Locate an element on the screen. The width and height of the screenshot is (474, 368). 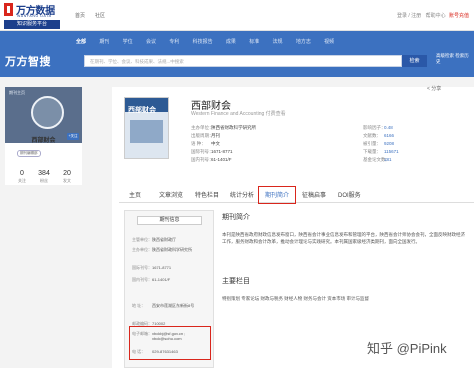
category-nav: 全部 期刊 学位 会议 专利 科技报告 成果 标准 法规 地方志 视频 is located at coordinates (211, 41).